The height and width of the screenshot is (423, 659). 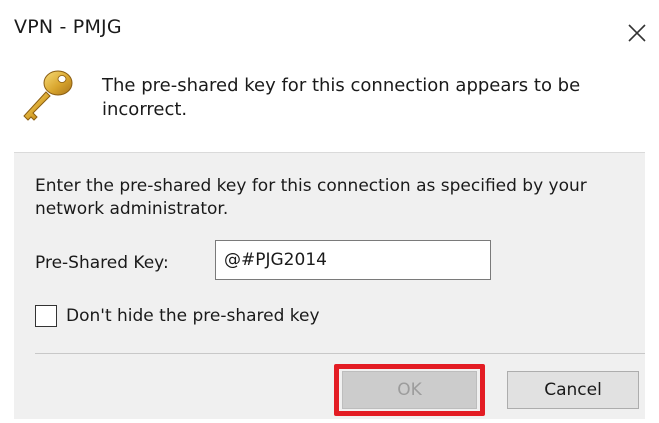 I want to click on ok-button: OK, so click(x=409, y=390).